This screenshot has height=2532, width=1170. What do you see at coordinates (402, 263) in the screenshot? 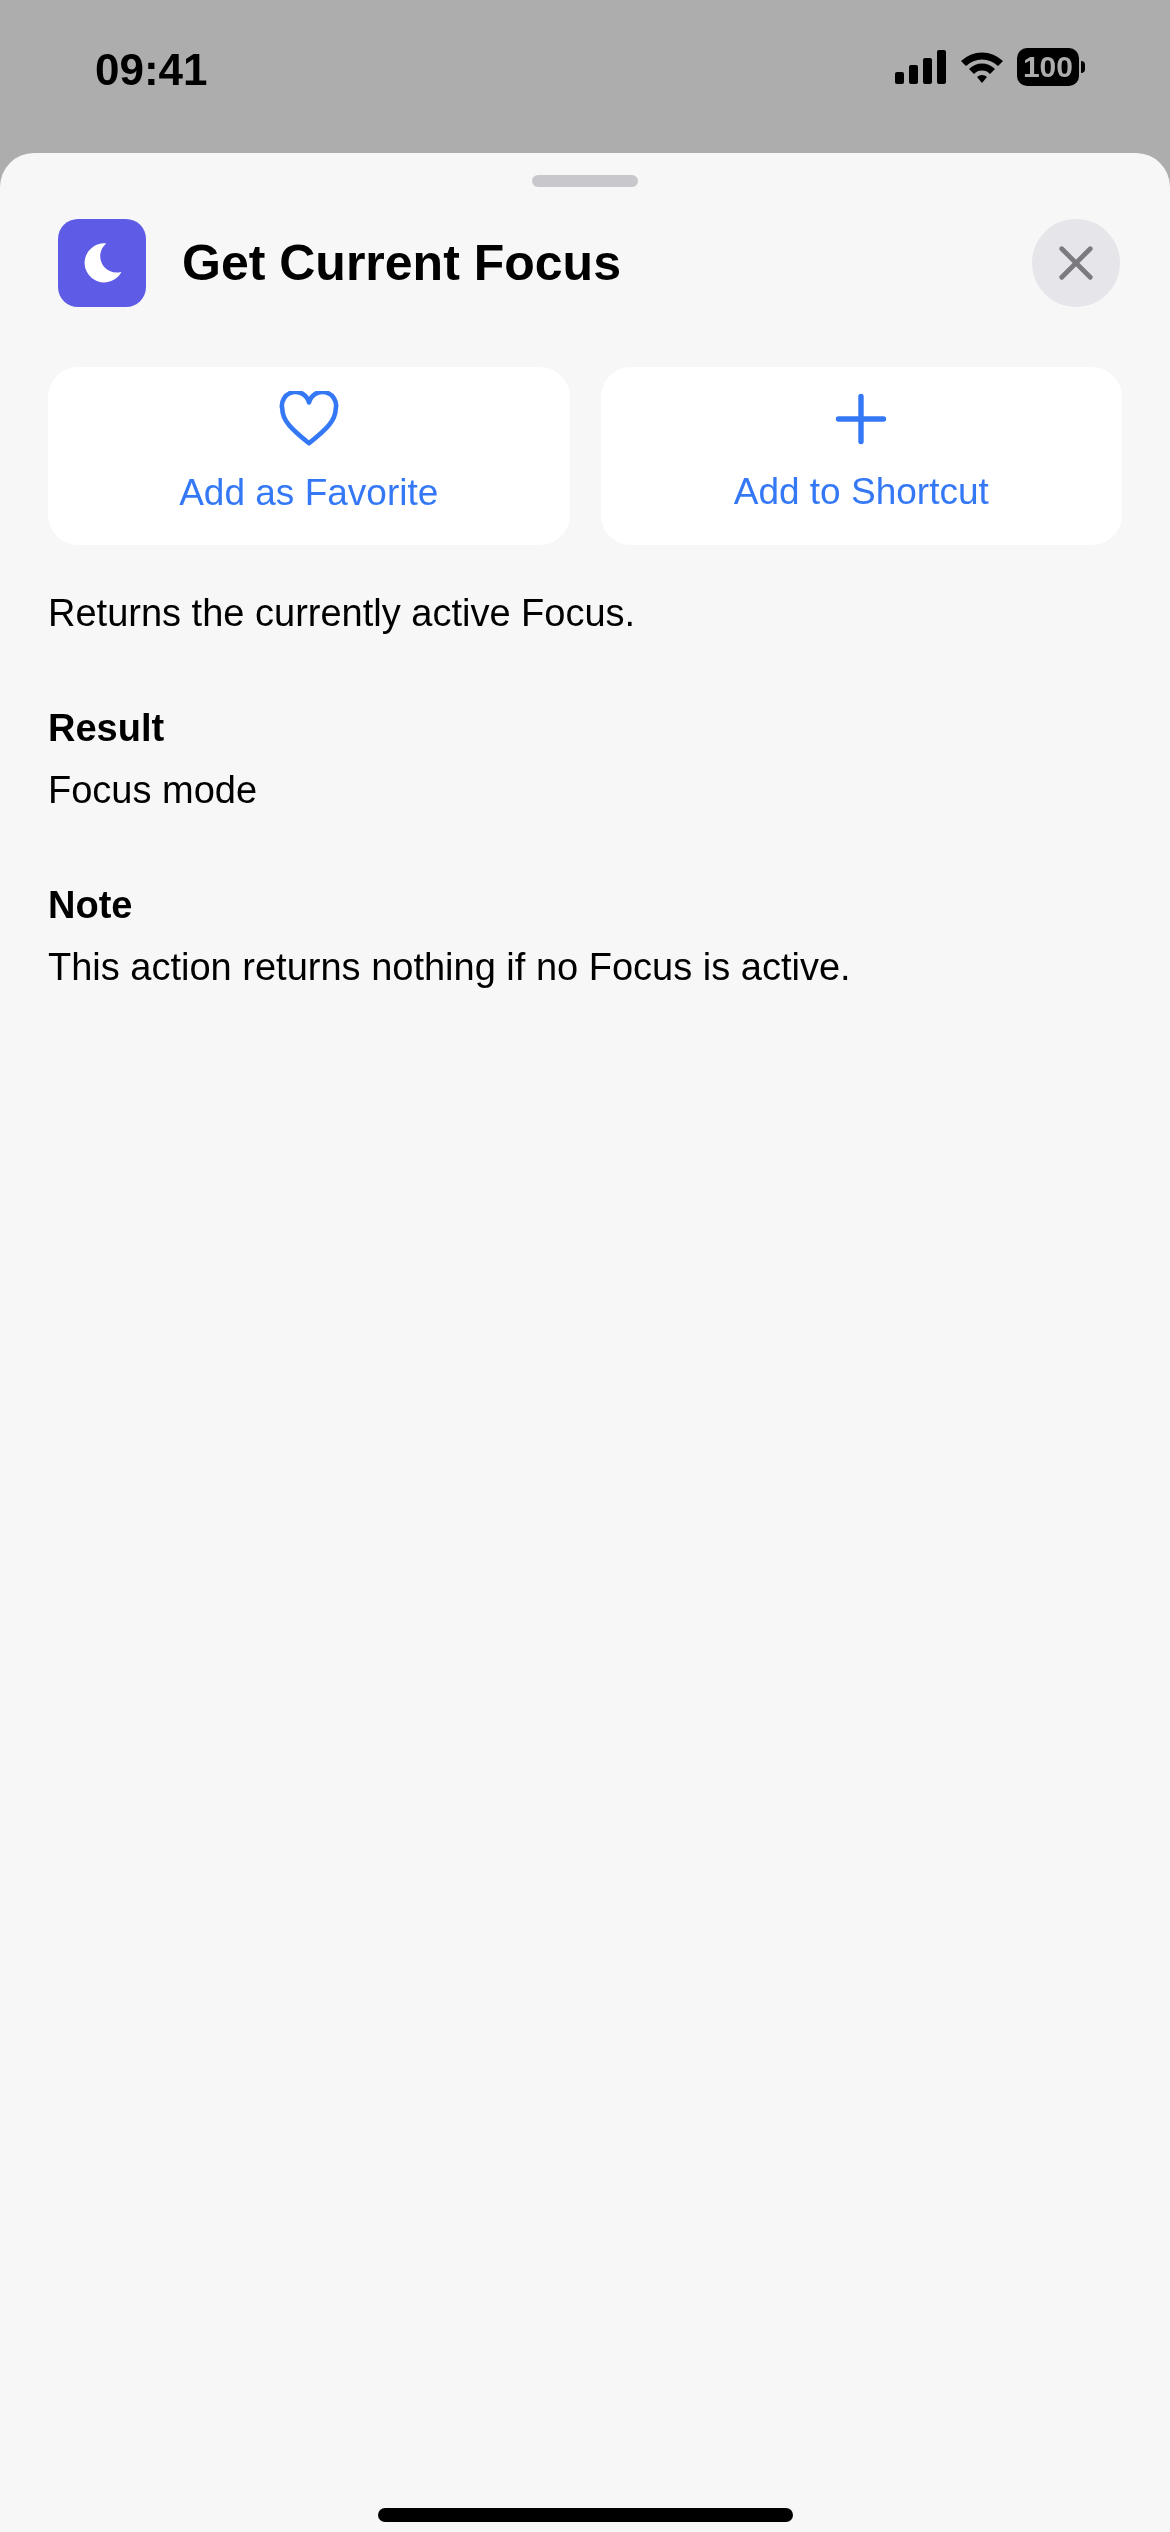
I see `sheet-title: Get Current Focus` at bounding box center [402, 263].